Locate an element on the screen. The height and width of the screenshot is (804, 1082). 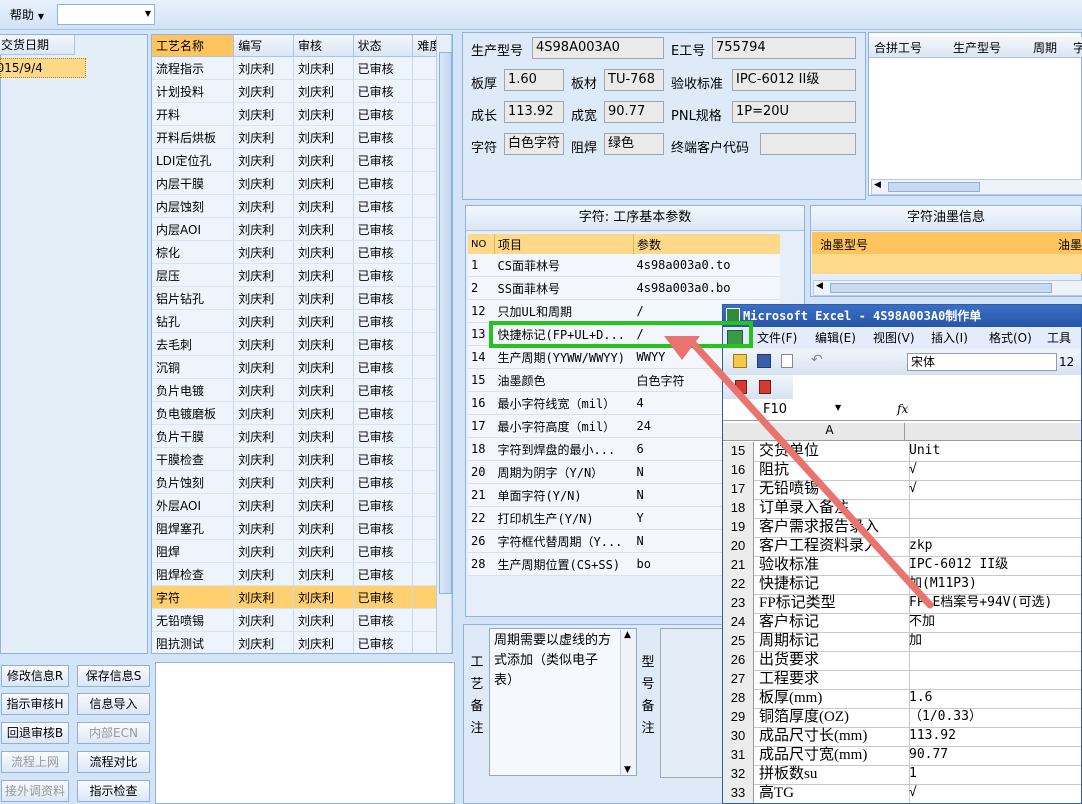
undo-icon: ↶ is located at coordinates (817, 360).